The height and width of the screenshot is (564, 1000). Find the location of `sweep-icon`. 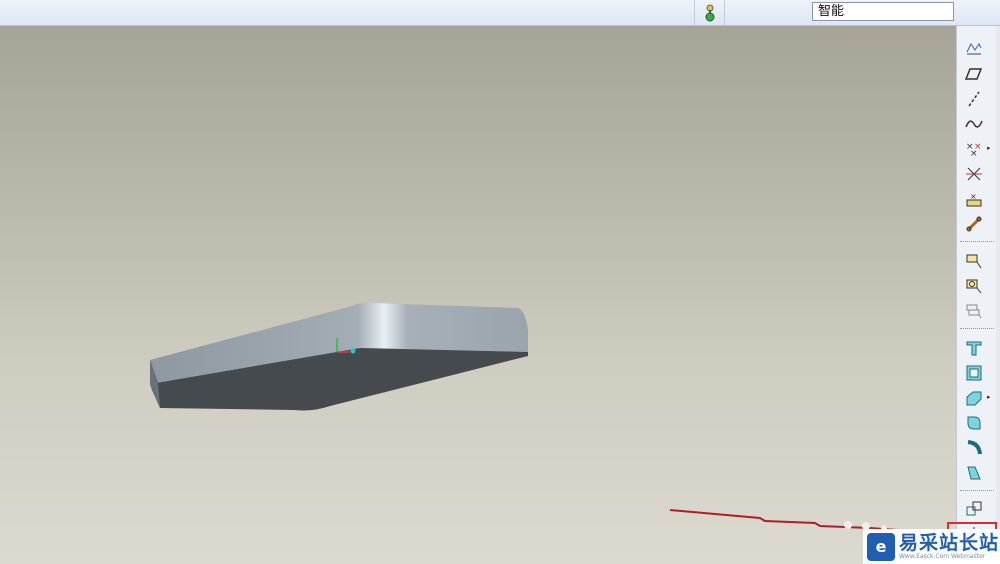

sweep-icon is located at coordinates (974, 311).